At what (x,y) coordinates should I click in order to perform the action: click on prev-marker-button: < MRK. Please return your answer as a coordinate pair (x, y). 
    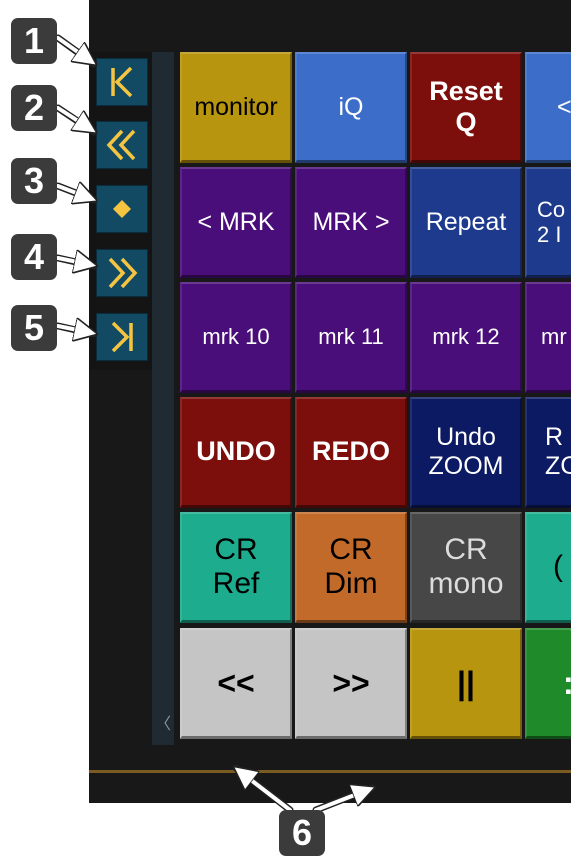
    Looking at the image, I should click on (236, 222).